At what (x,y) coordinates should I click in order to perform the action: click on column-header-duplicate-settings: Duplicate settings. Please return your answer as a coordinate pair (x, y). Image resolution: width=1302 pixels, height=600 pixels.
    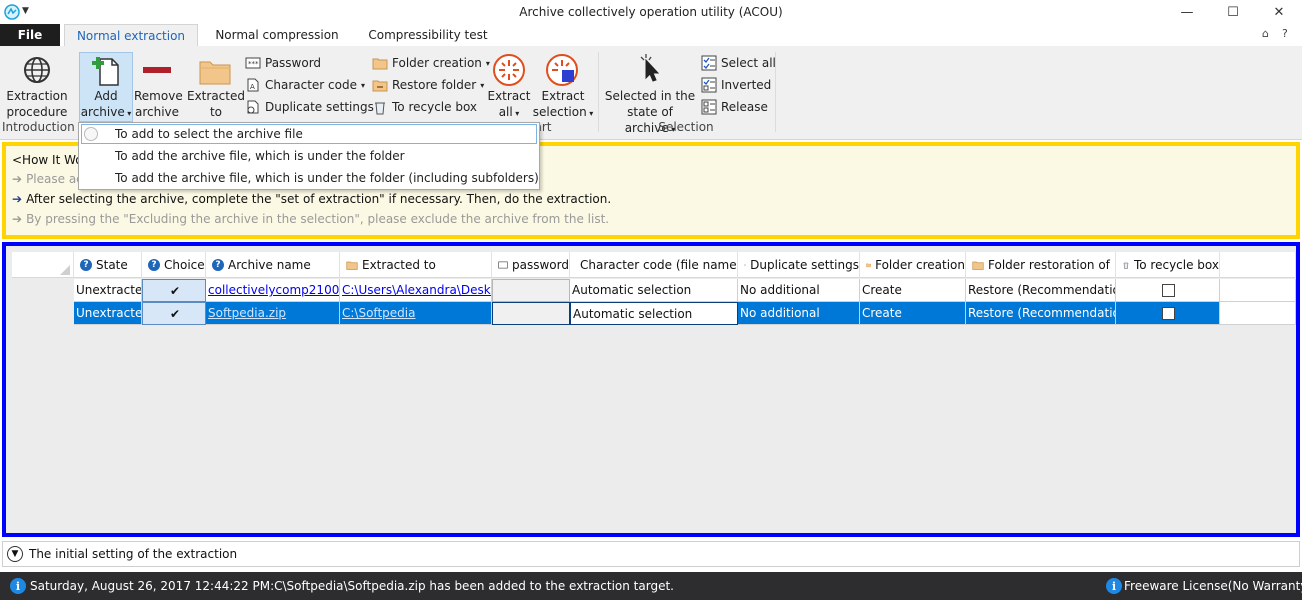
    Looking at the image, I should click on (799, 265).